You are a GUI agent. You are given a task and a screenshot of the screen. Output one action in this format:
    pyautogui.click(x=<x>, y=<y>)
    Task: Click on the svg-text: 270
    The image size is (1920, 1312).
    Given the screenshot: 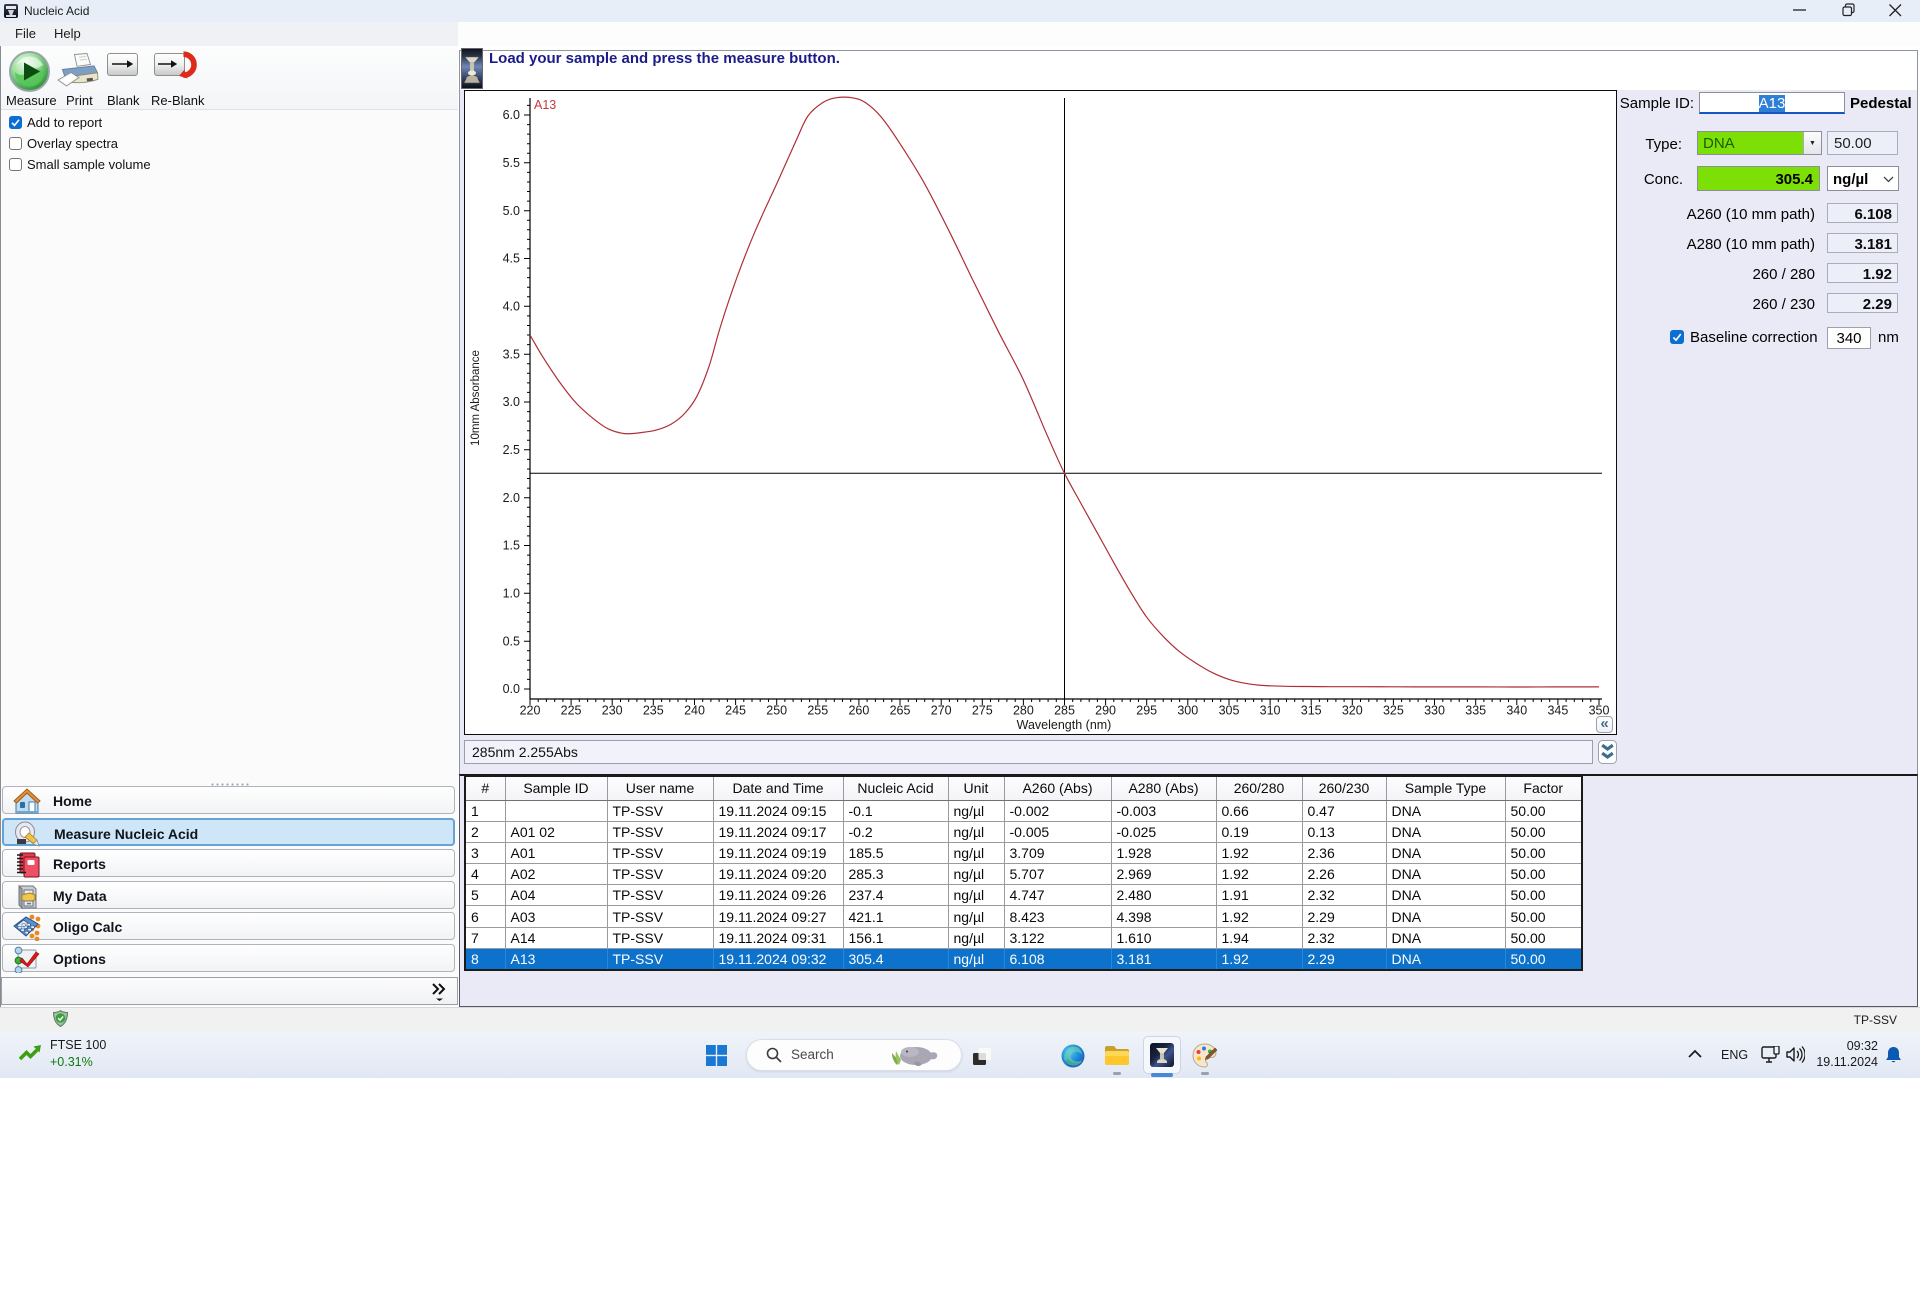 What is the action you would take?
    pyautogui.click(x=940, y=710)
    